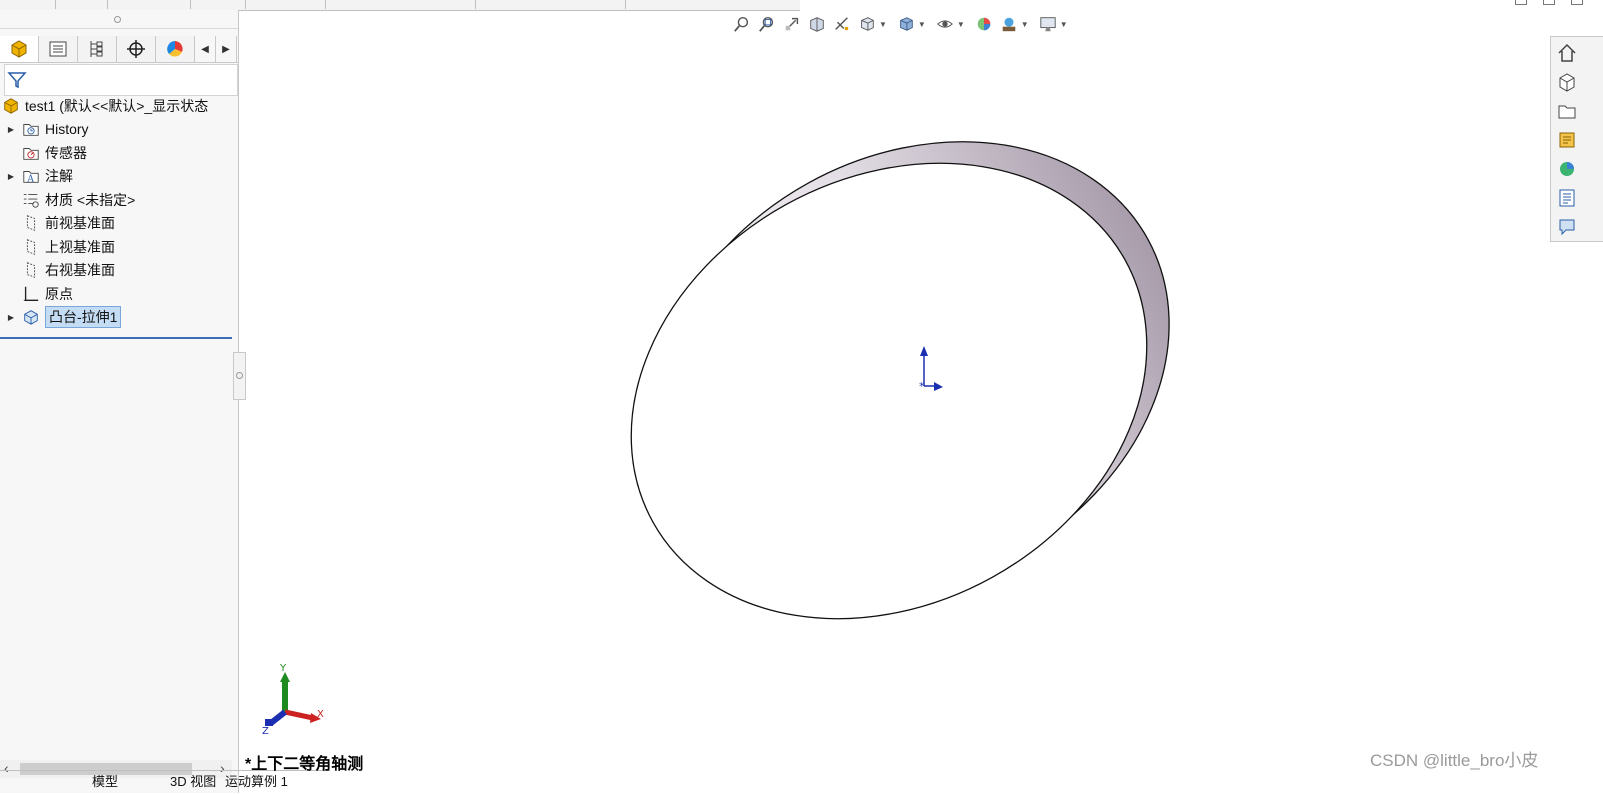  I want to click on tree-item-front-plane: 前视基准面, so click(119, 224).